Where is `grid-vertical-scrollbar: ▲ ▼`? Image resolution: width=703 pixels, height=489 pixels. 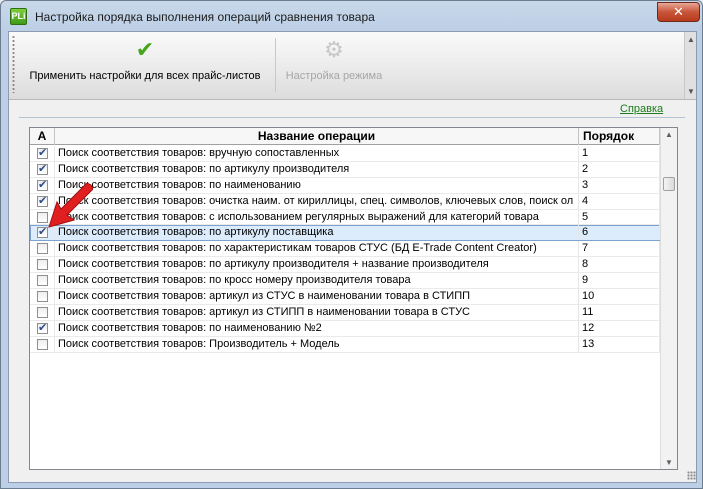 grid-vertical-scrollbar: ▲ ▼ is located at coordinates (668, 298).